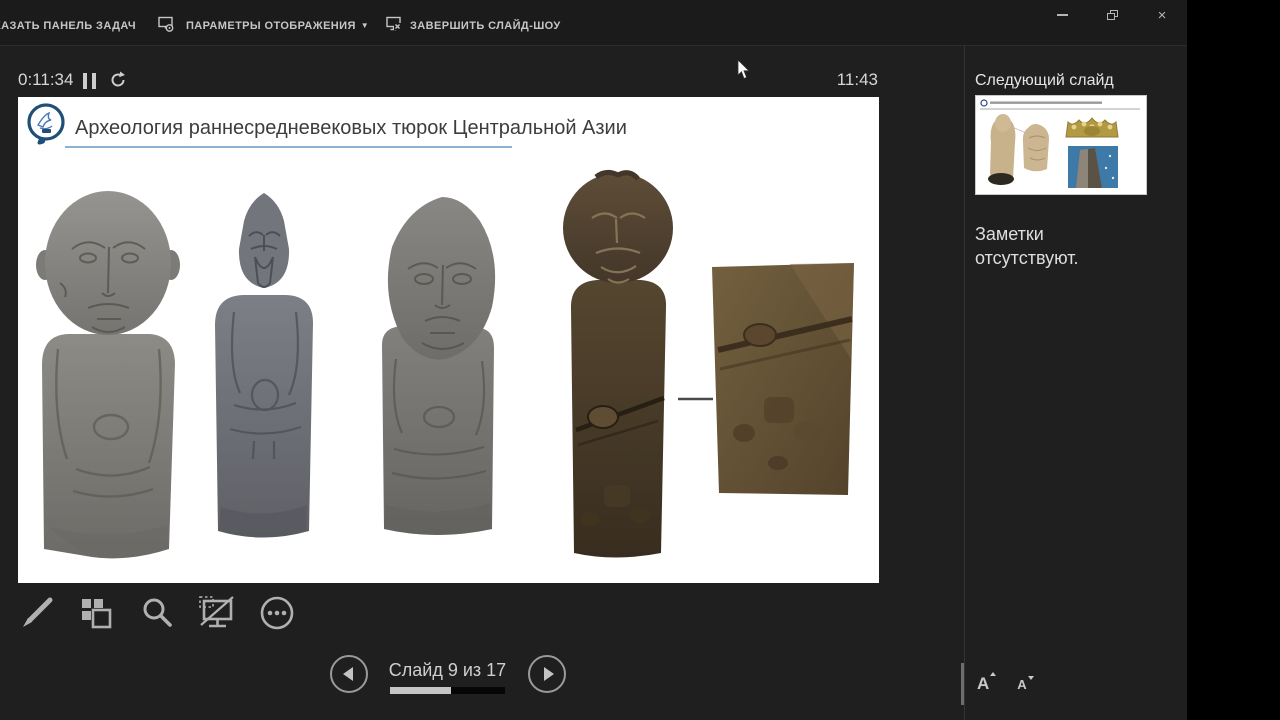 The height and width of the screenshot is (720, 1280). I want to click on statue-grey-round-head, so click(108, 375).